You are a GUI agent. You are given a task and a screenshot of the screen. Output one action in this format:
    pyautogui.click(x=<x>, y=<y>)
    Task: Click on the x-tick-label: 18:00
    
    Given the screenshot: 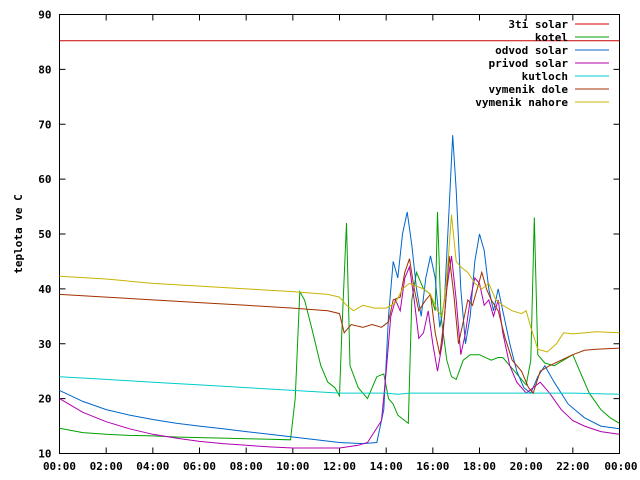 What is the action you would take?
    pyautogui.click(x=479, y=466)
    